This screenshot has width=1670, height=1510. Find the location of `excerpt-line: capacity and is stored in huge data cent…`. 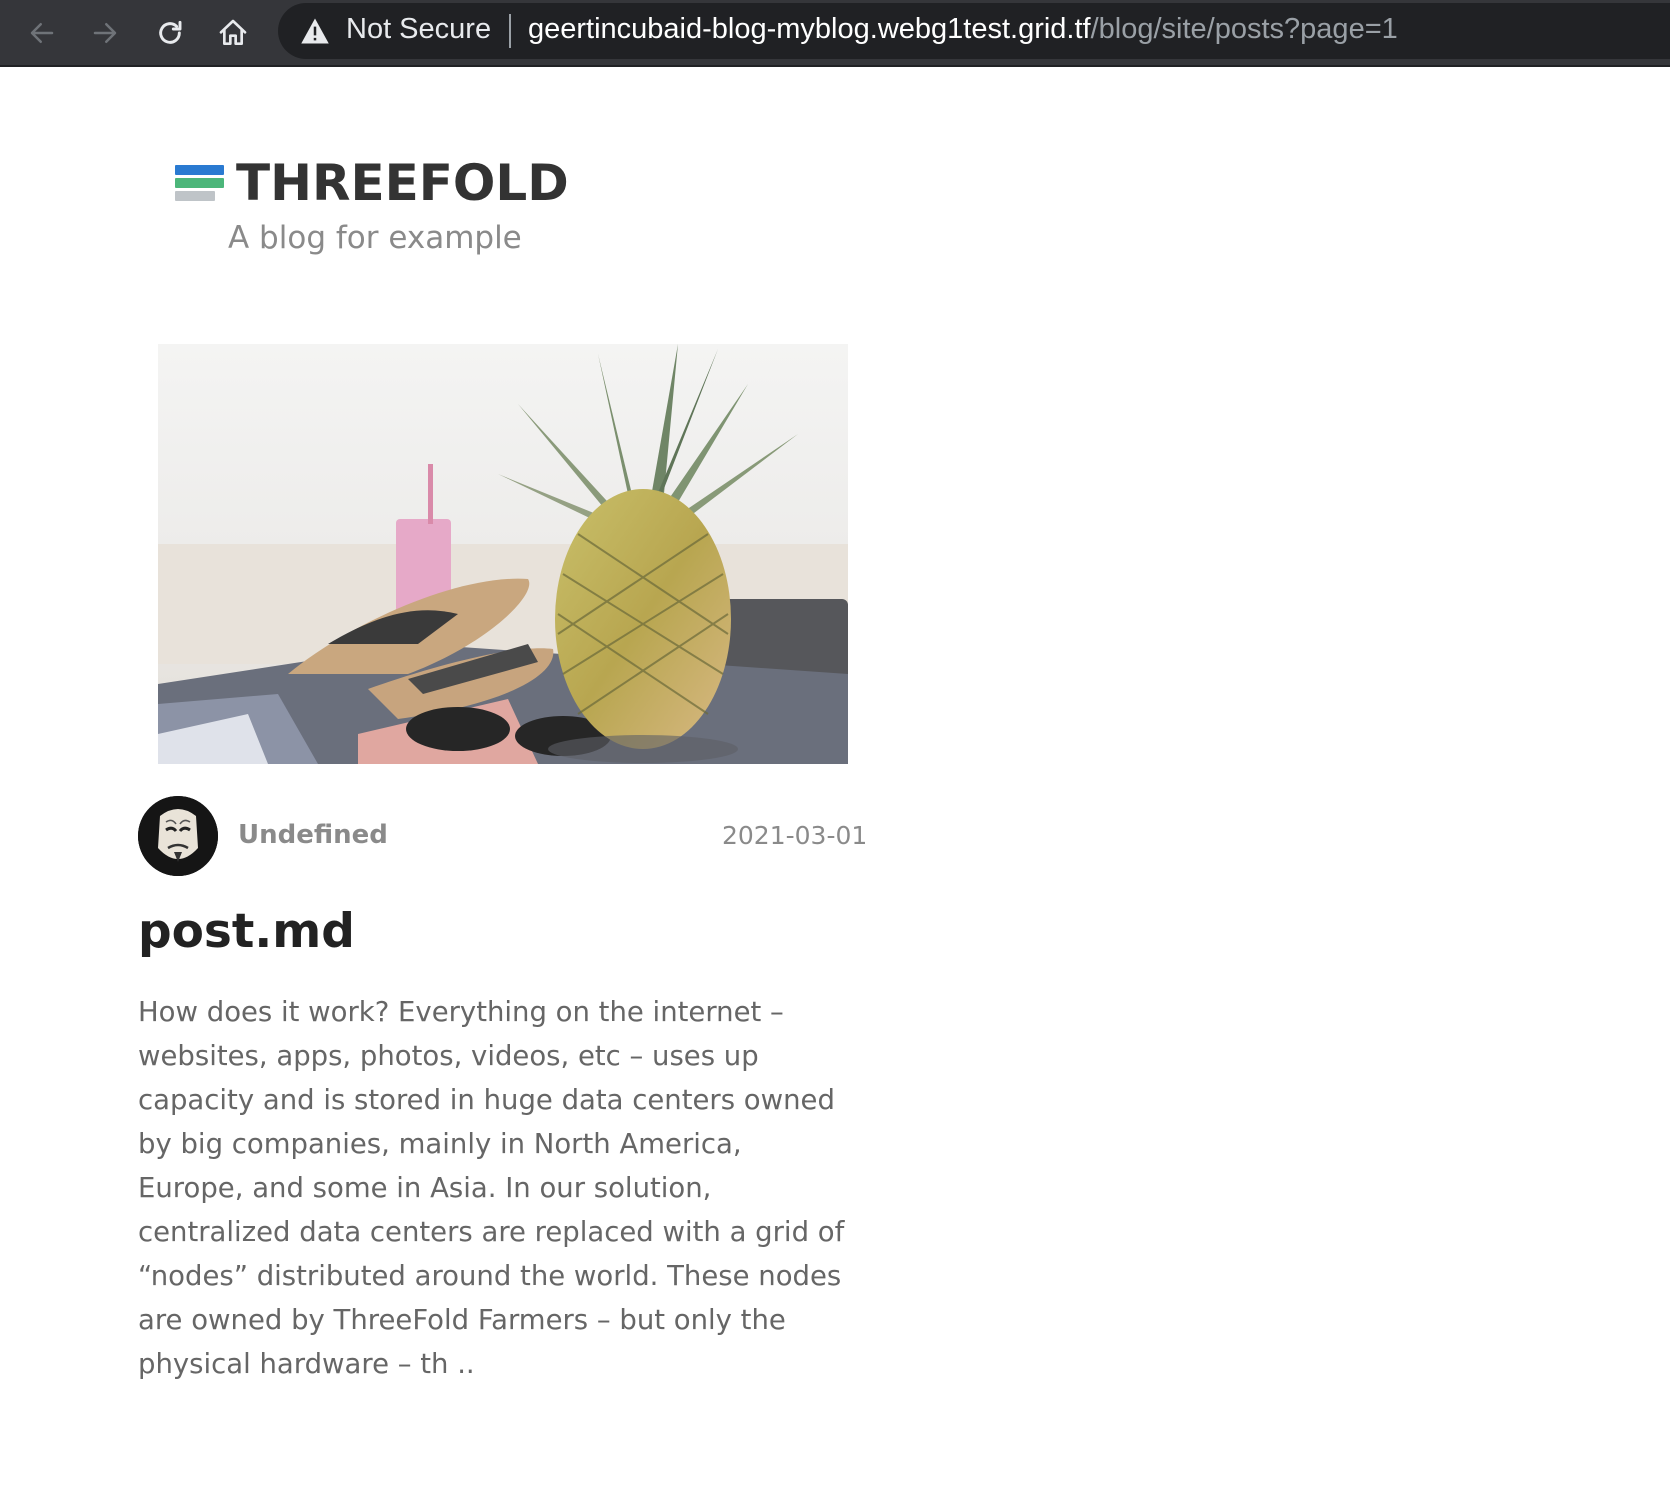

excerpt-line: capacity and is stored in huge data cent… is located at coordinates (486, 1100).